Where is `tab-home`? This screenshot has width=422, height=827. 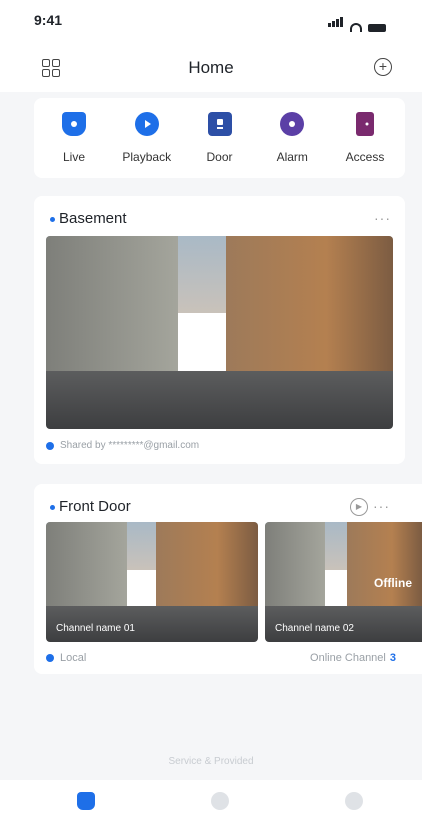 tab-home is located at coordinates (86, 801).